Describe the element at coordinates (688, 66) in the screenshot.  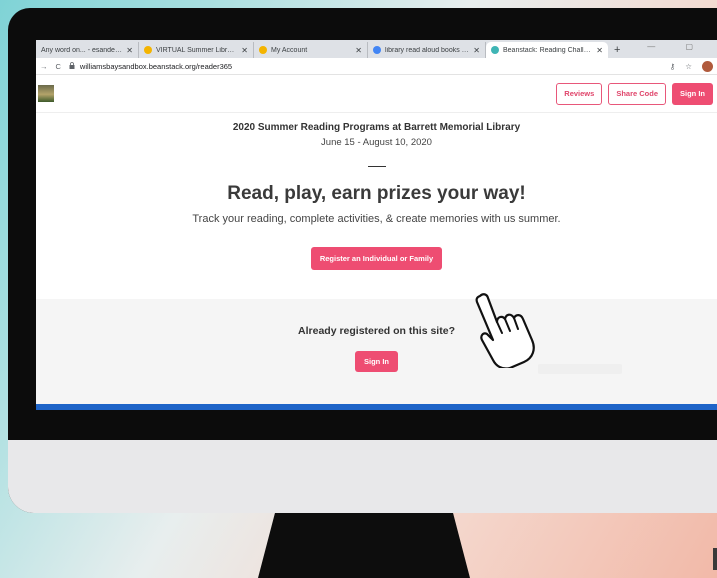
I see `star-icon: ☆` at that location.